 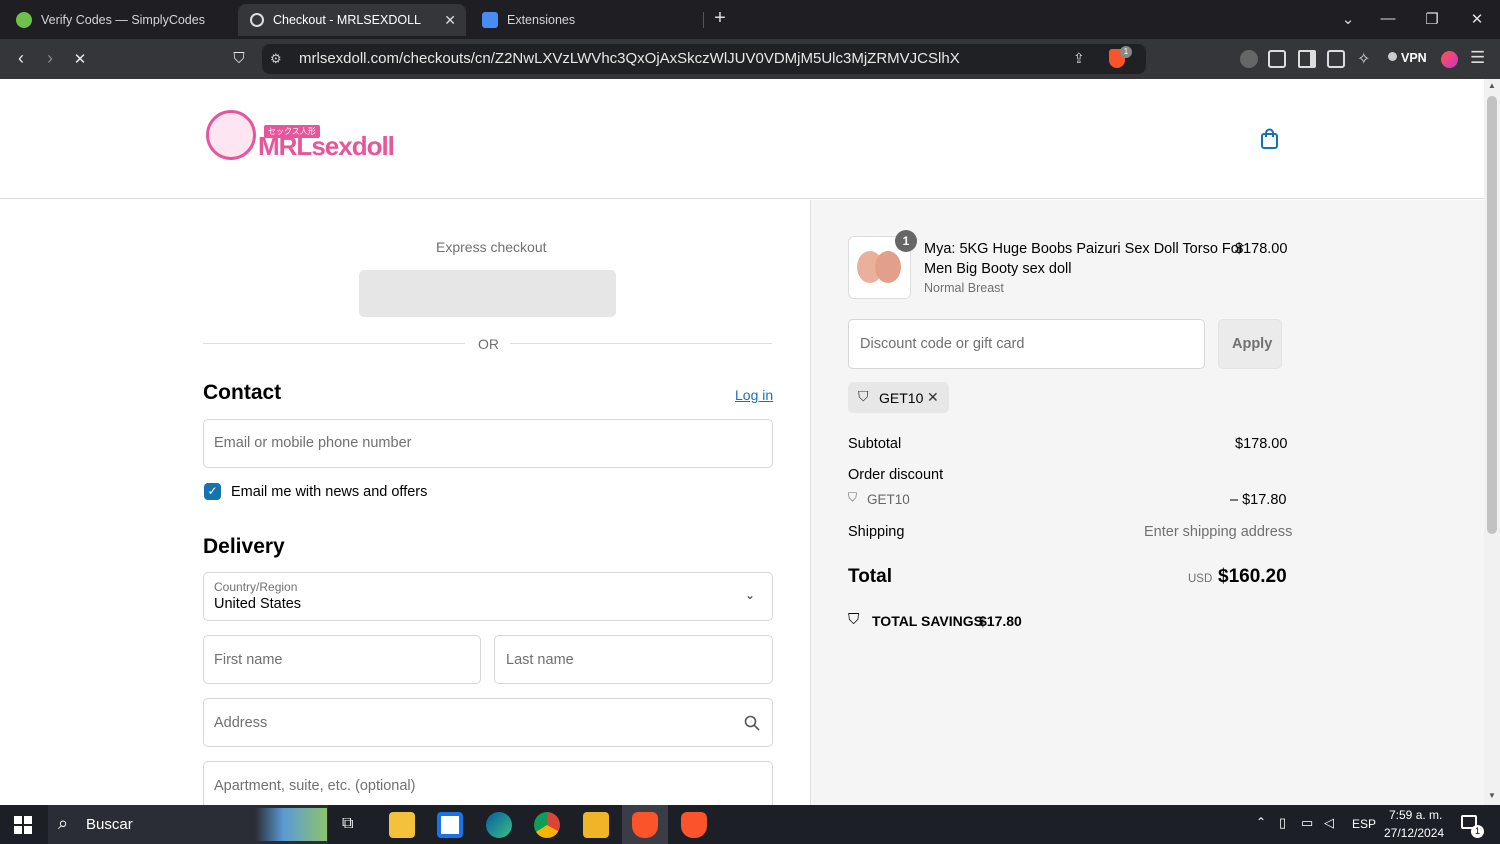 What do you see at coordinates (1282, 823) in the screenshot?
I see `device-icon: ▯` at bounding box center [1282, 823].